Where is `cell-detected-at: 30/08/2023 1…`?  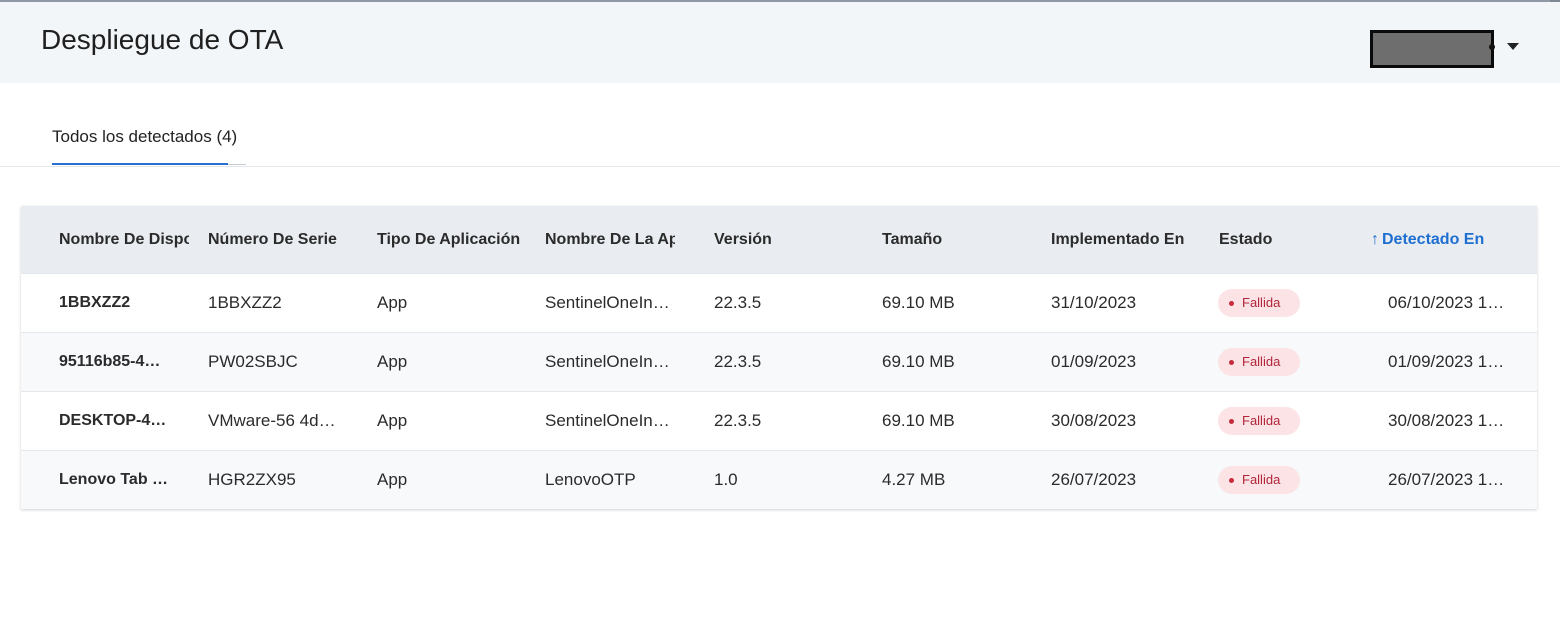
cell-detected-at: 30/08/2023 1… is located at coordinates (1446, 420).